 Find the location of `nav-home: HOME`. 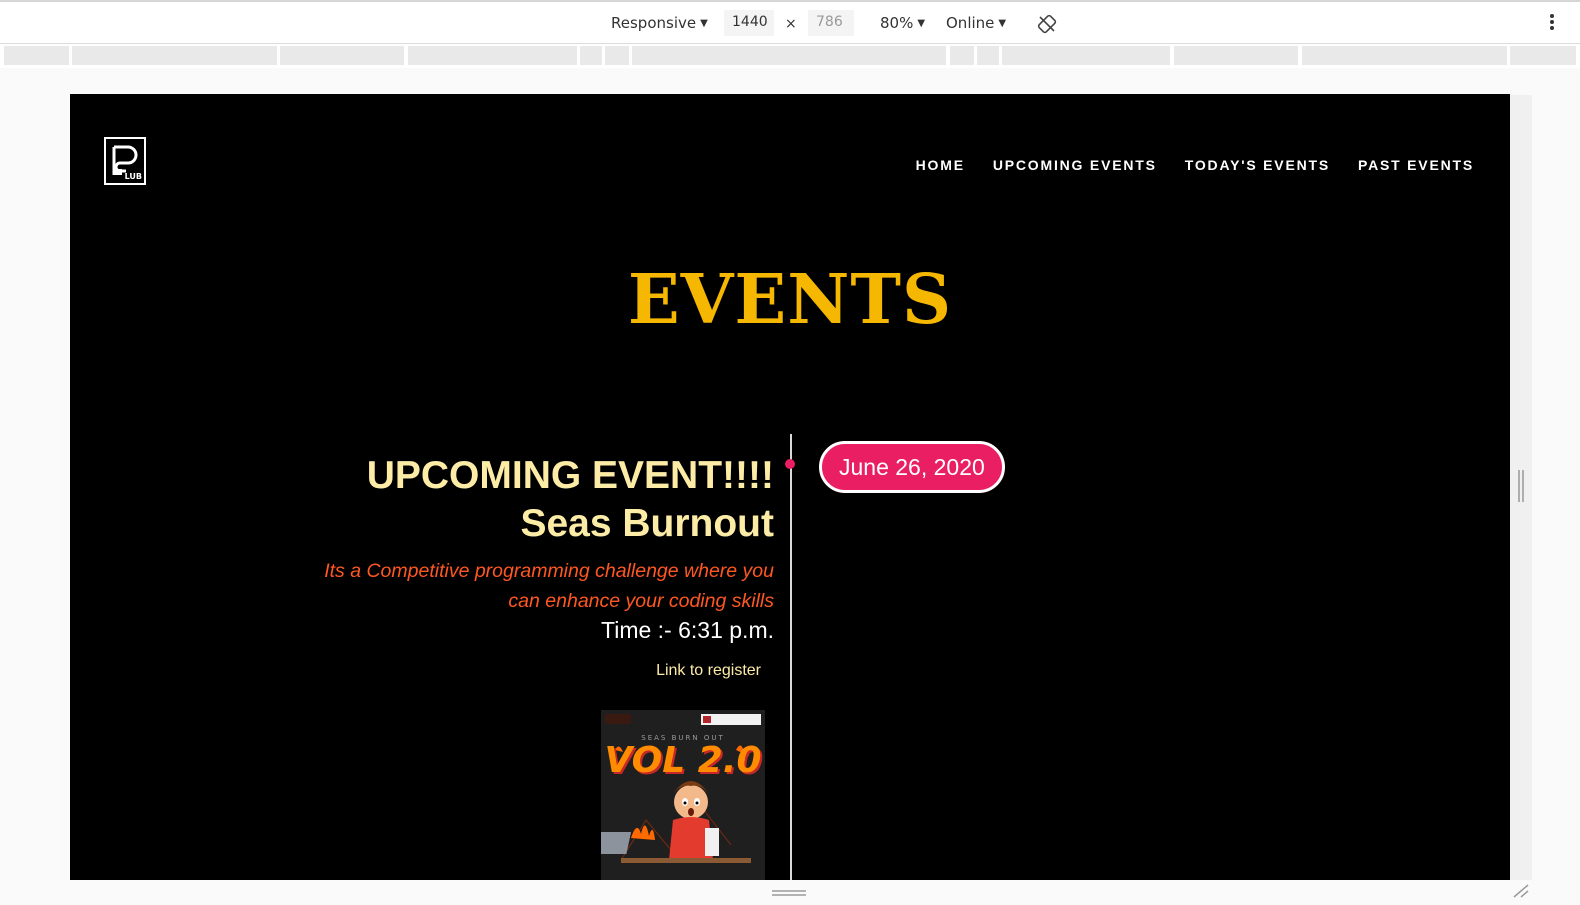

nav-home: HOME is located at coordinates (940, 165).